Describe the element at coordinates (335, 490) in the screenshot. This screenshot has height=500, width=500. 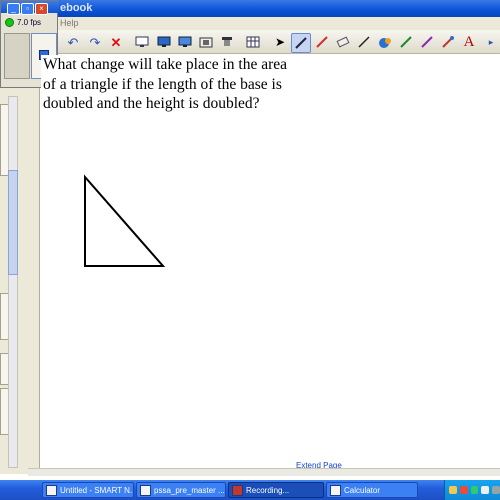
I see `calculator-icon` at that location.